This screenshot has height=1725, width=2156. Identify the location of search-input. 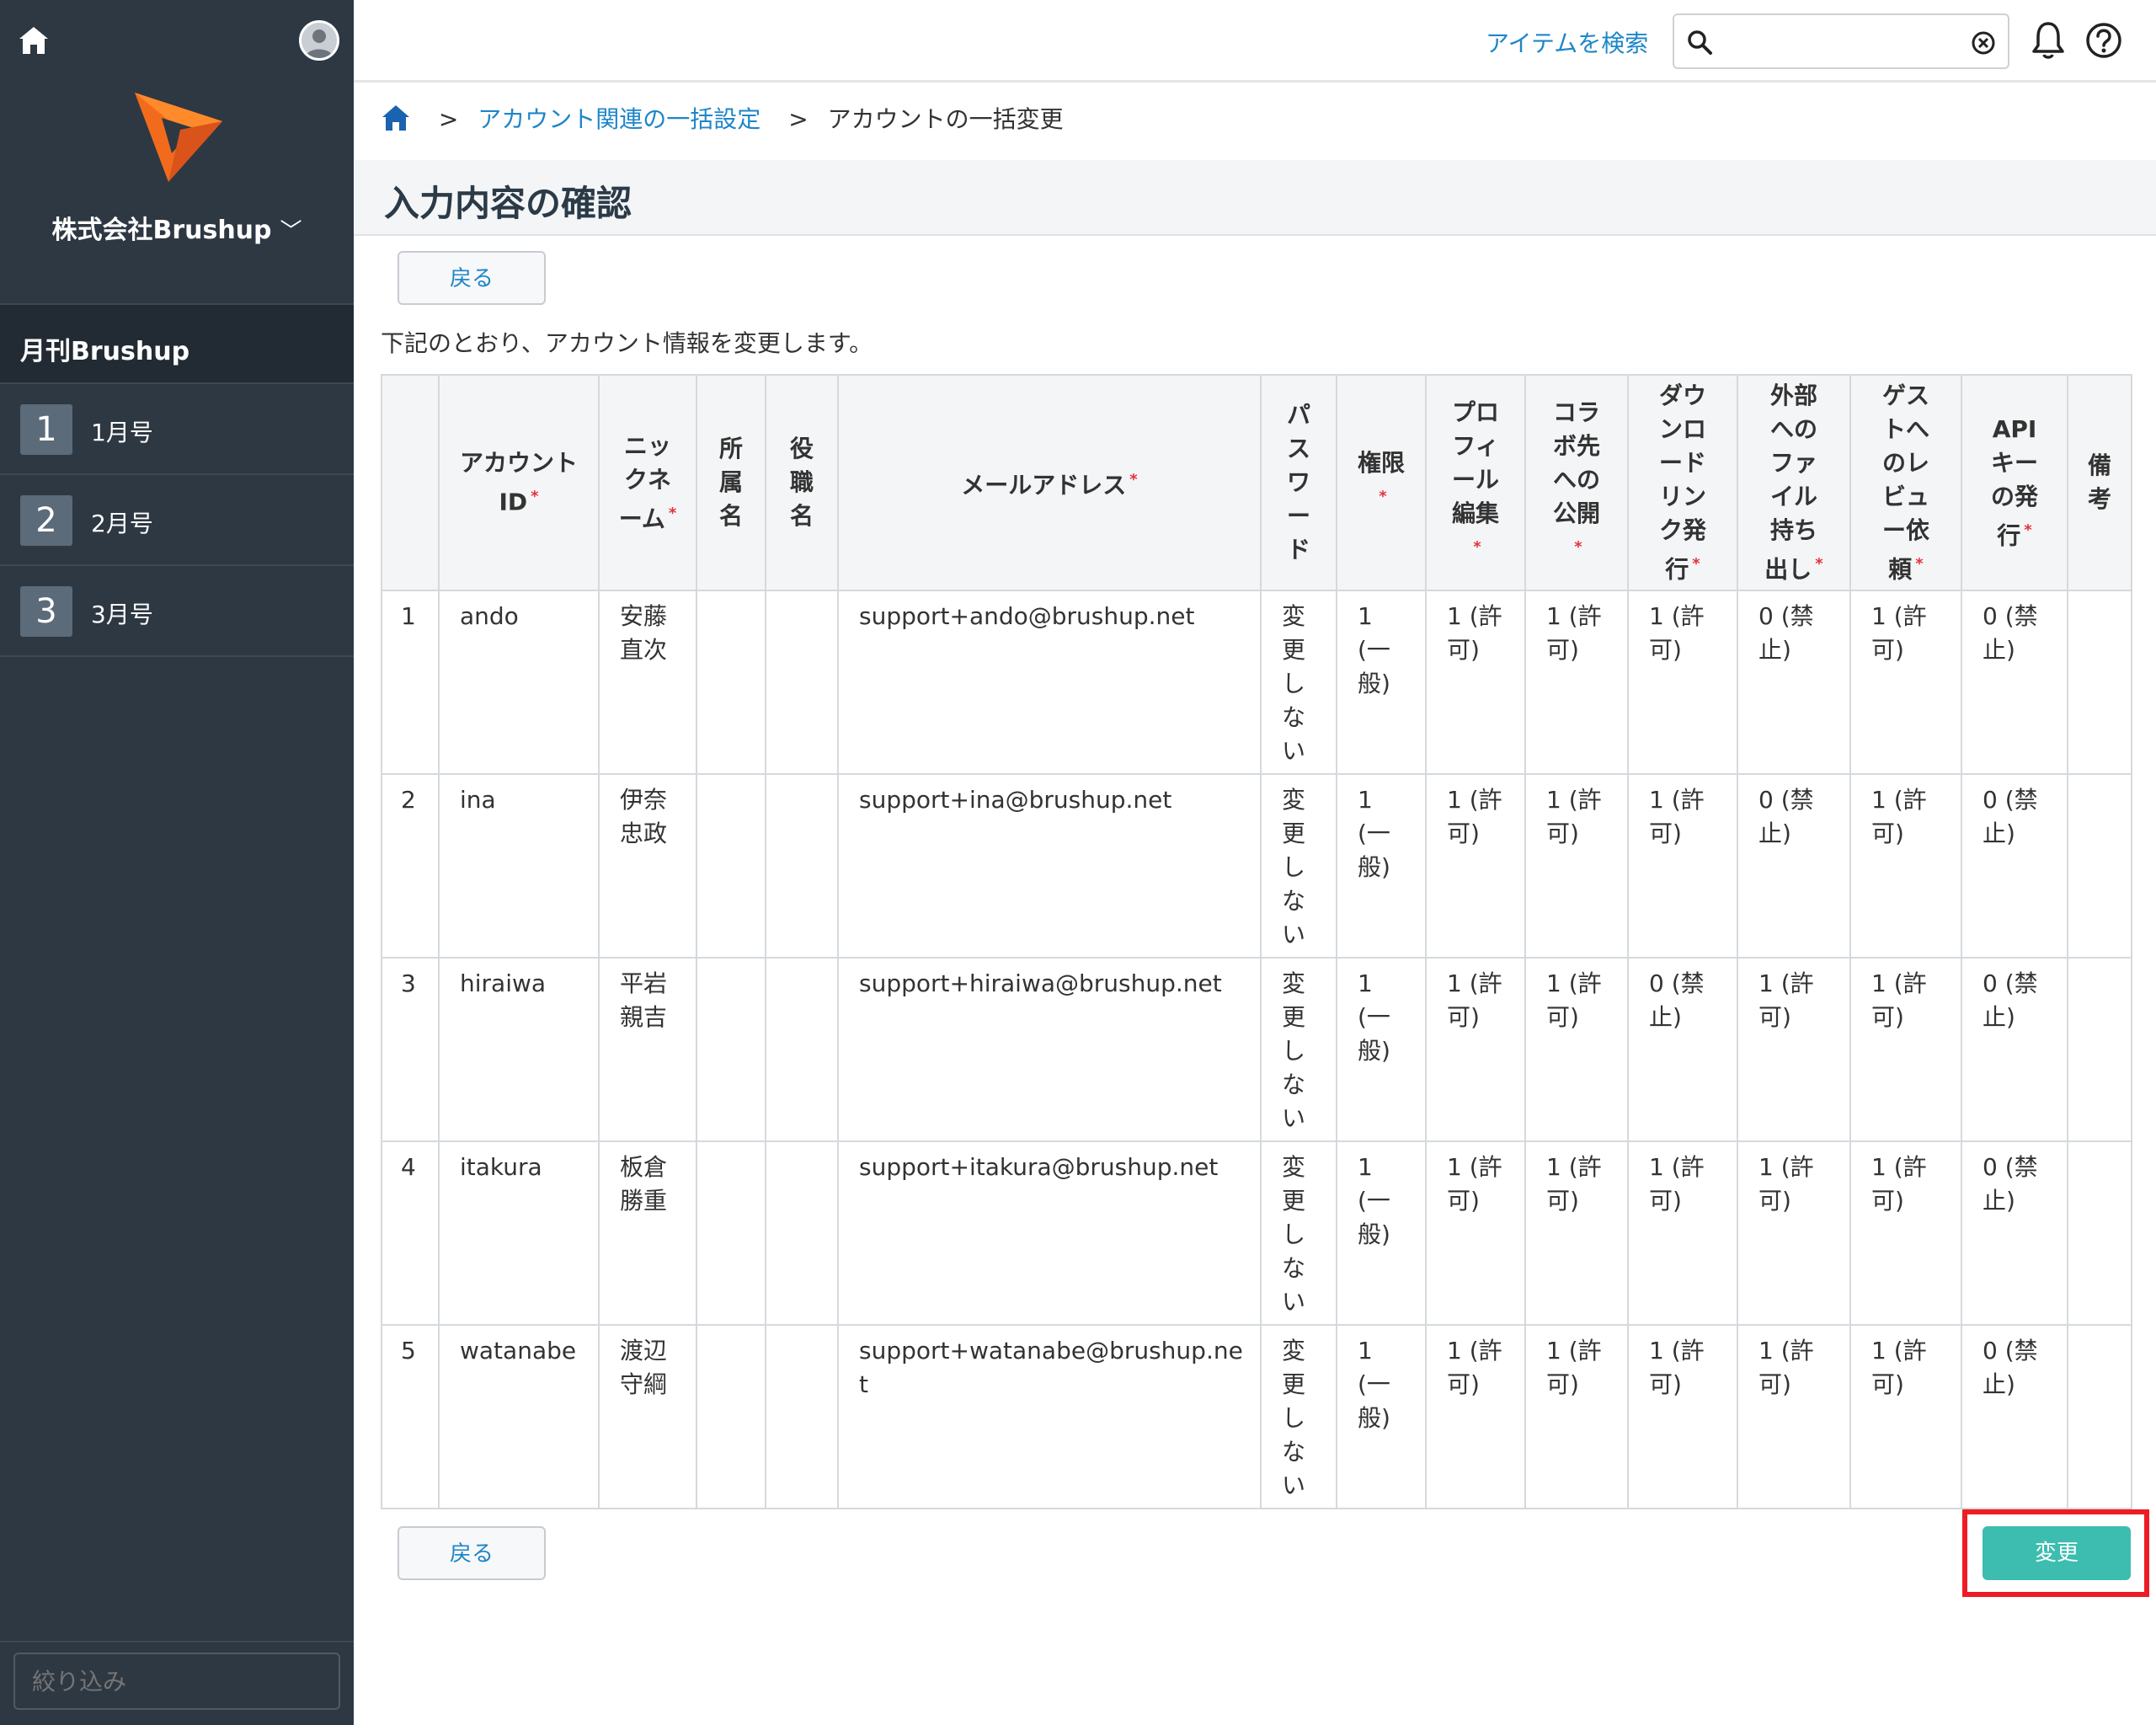
(1841, 41).